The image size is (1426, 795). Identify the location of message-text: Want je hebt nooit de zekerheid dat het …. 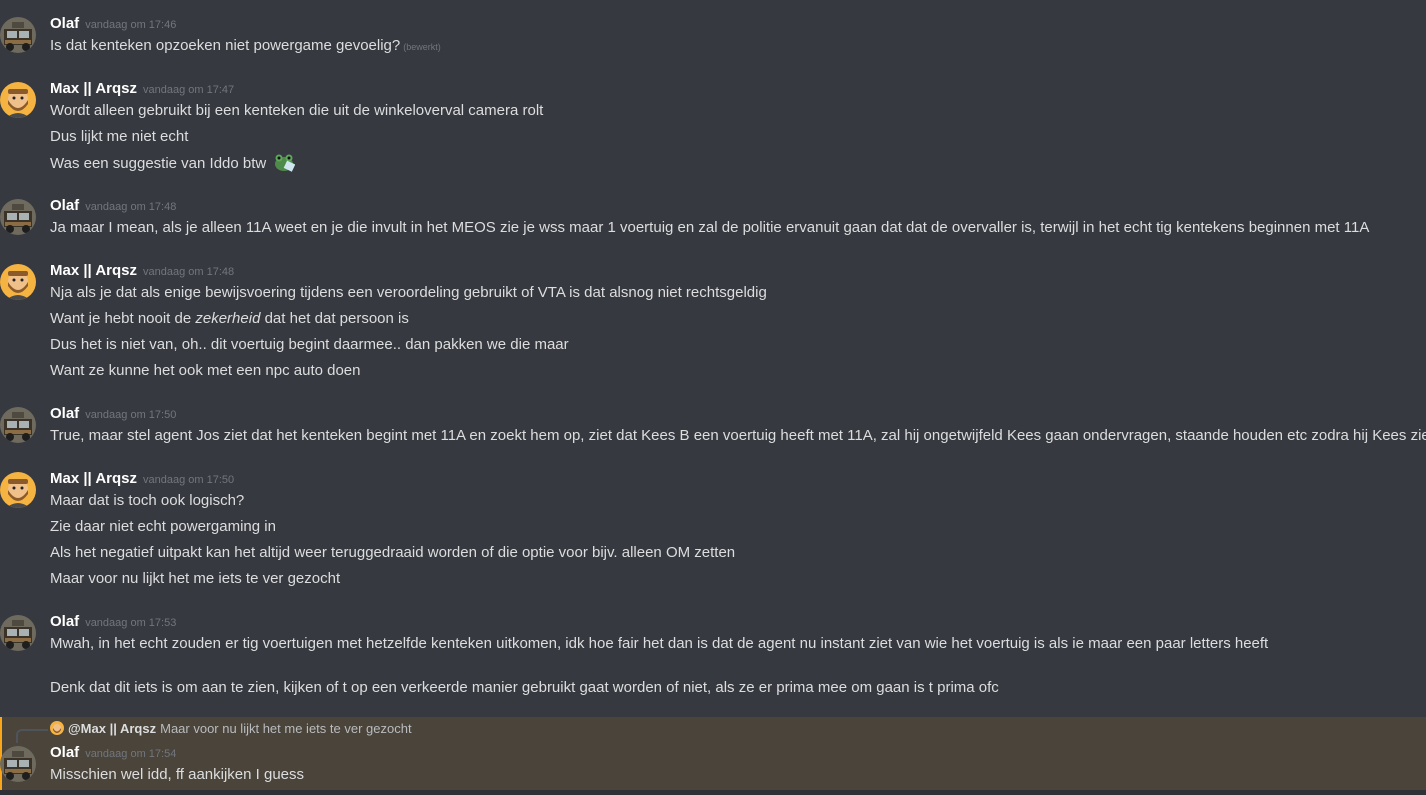
(229, 319).